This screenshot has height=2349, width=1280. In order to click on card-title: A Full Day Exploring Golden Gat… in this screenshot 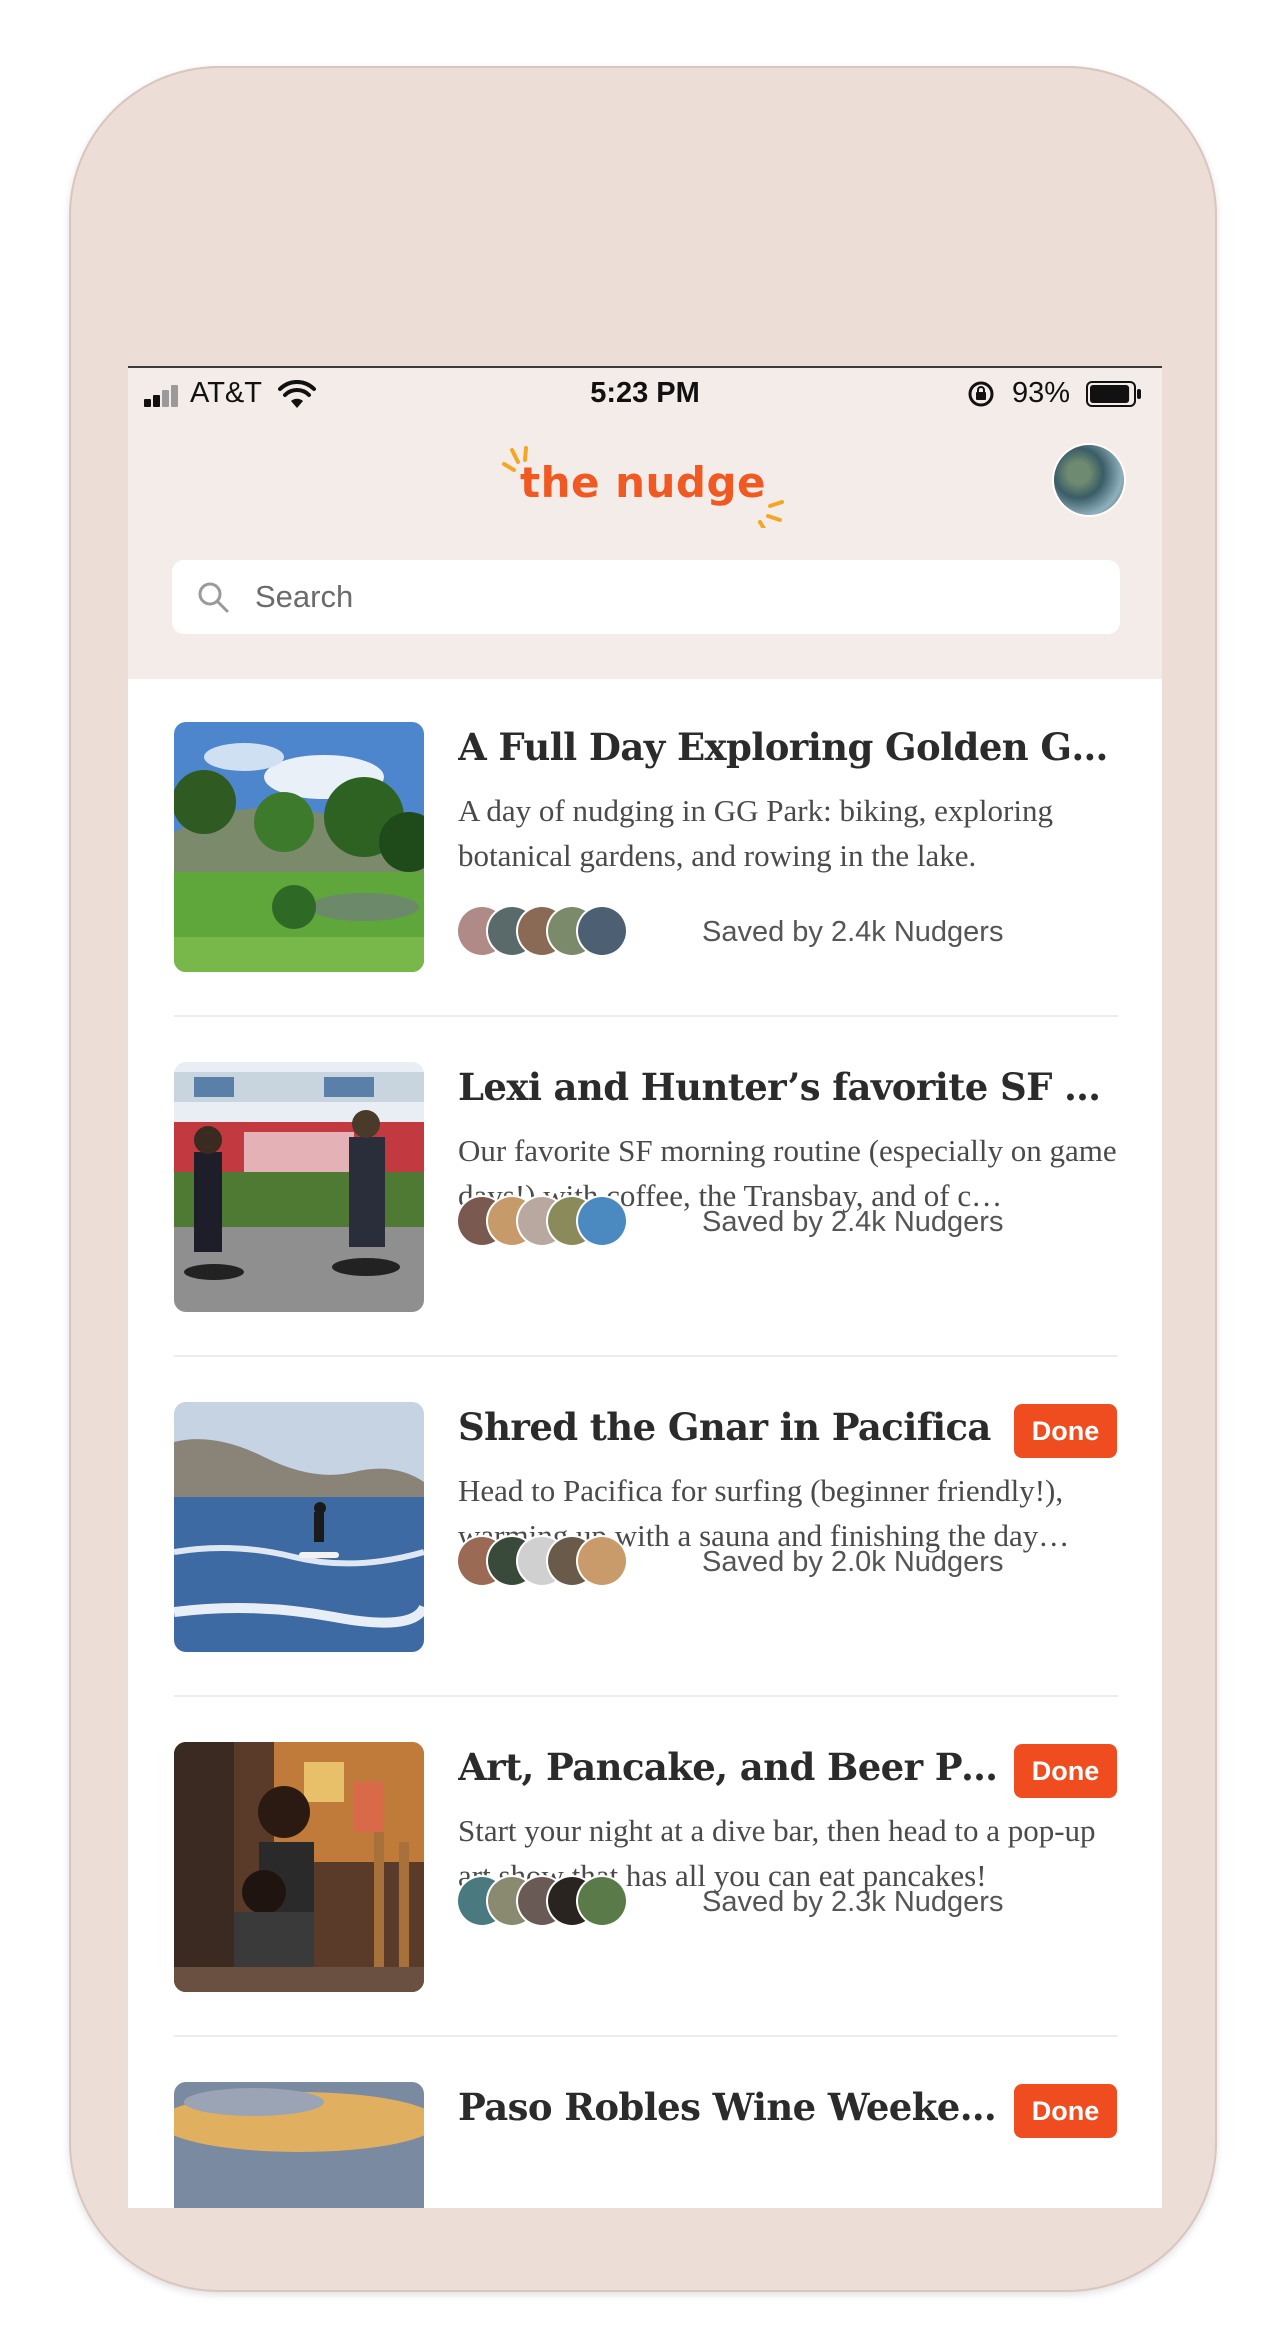, I will do `click(788, 747)`.